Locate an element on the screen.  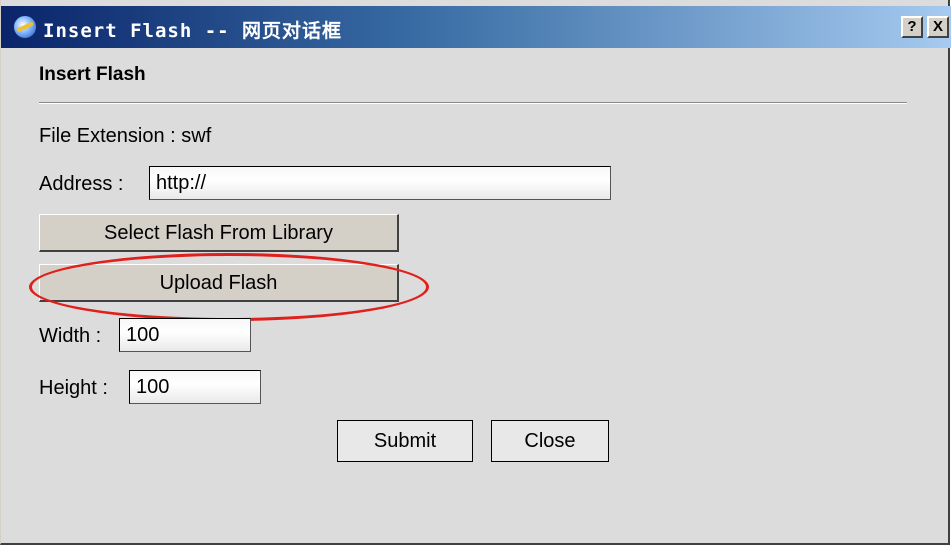
dialog-heading: Insert Flash is located at coordinates (92, 74).